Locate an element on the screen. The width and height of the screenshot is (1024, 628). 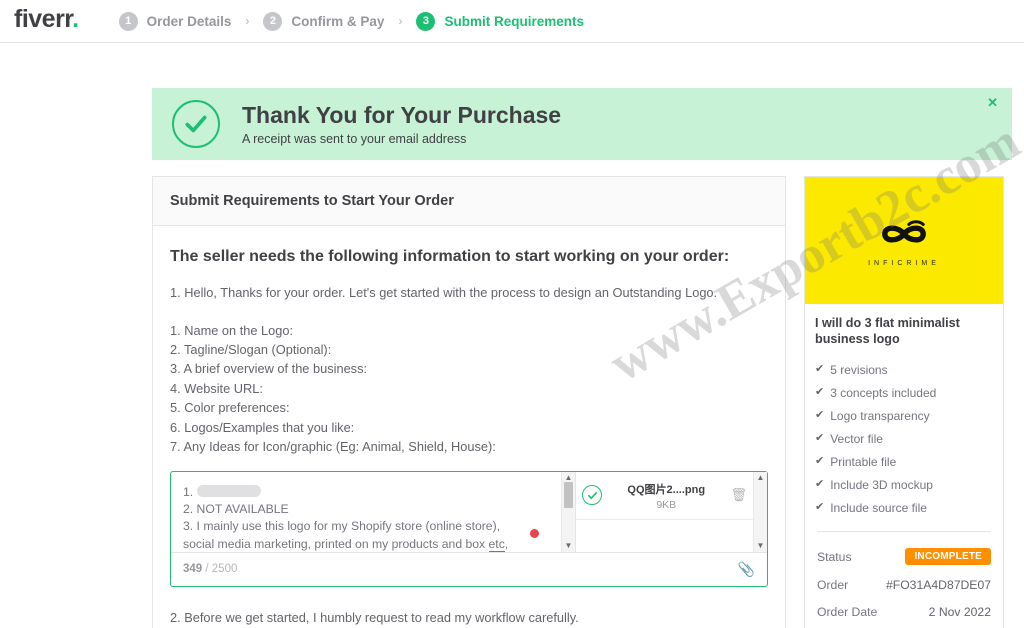
gig-logo-wordmark: INFICRIME is located at coordinates (904, 263).